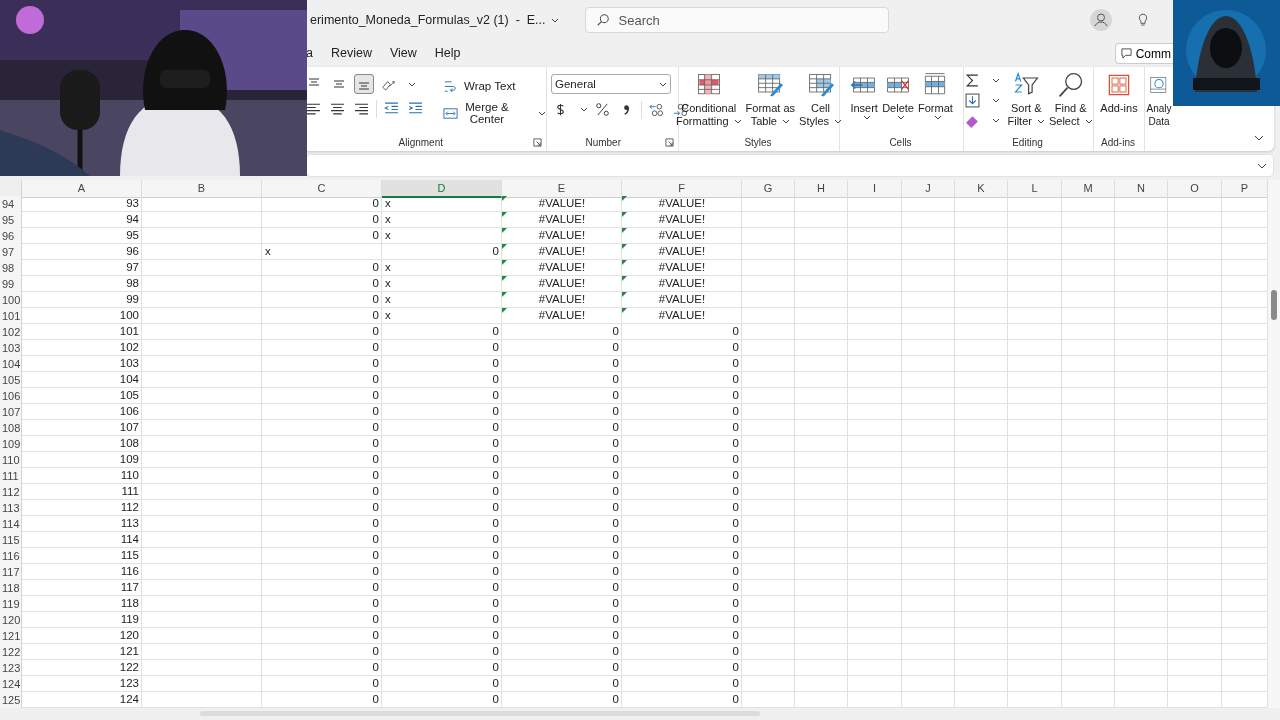 The width and height of the screenshot is (1280, 720). What do you see at coordinates (973, 100) in the screenshot?
I see `fill-down-icon` at bounding box center [973, 100].